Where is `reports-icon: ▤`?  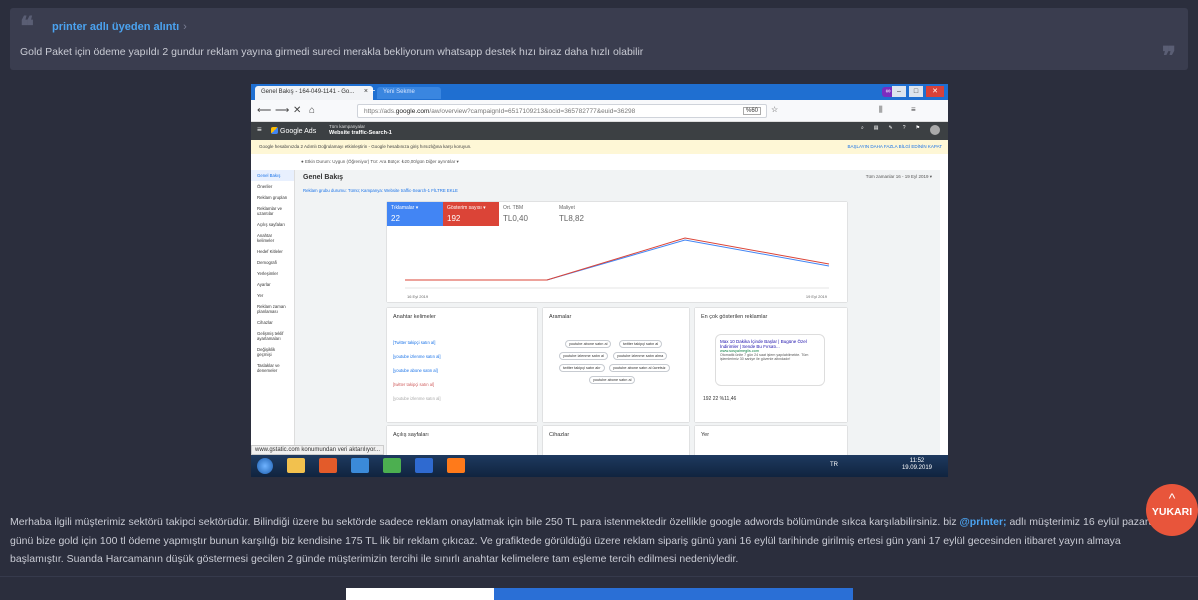 reports-icon: ▤ is located at coordinates (876, 130).